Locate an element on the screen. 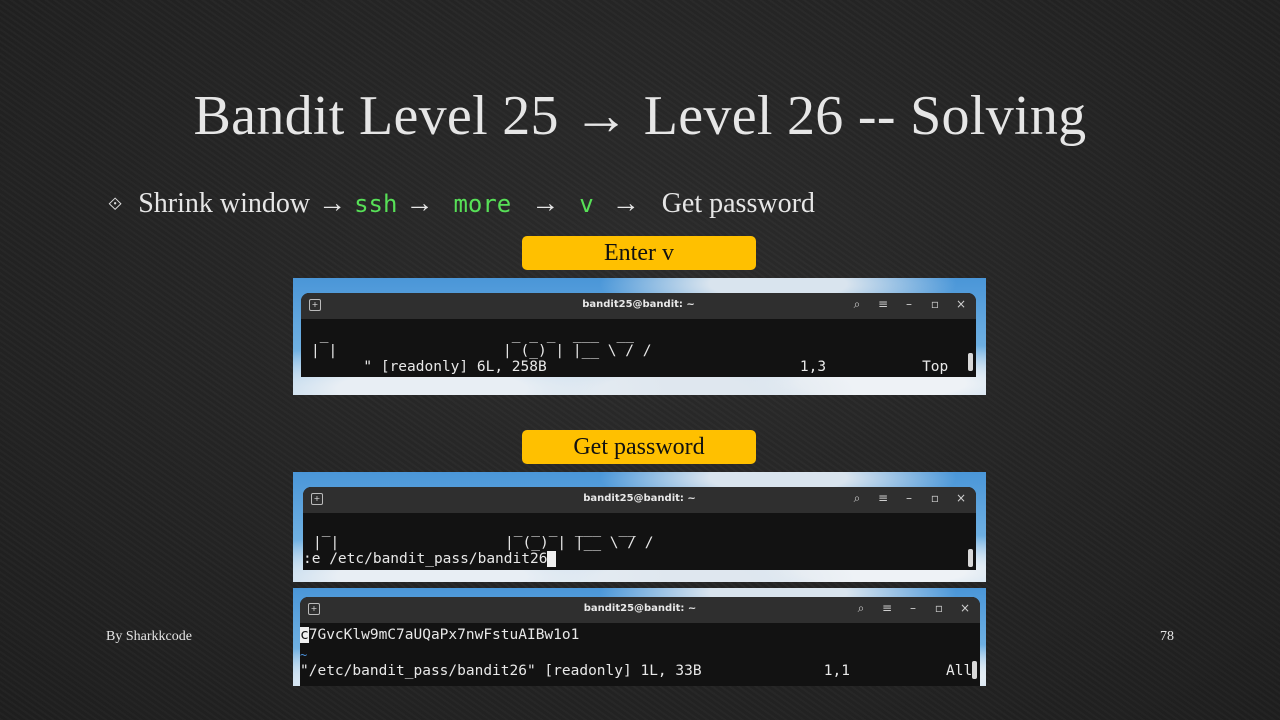  command-text: :e /etc/bandit_pass/bandit26 is located at coordinates (425, 559).